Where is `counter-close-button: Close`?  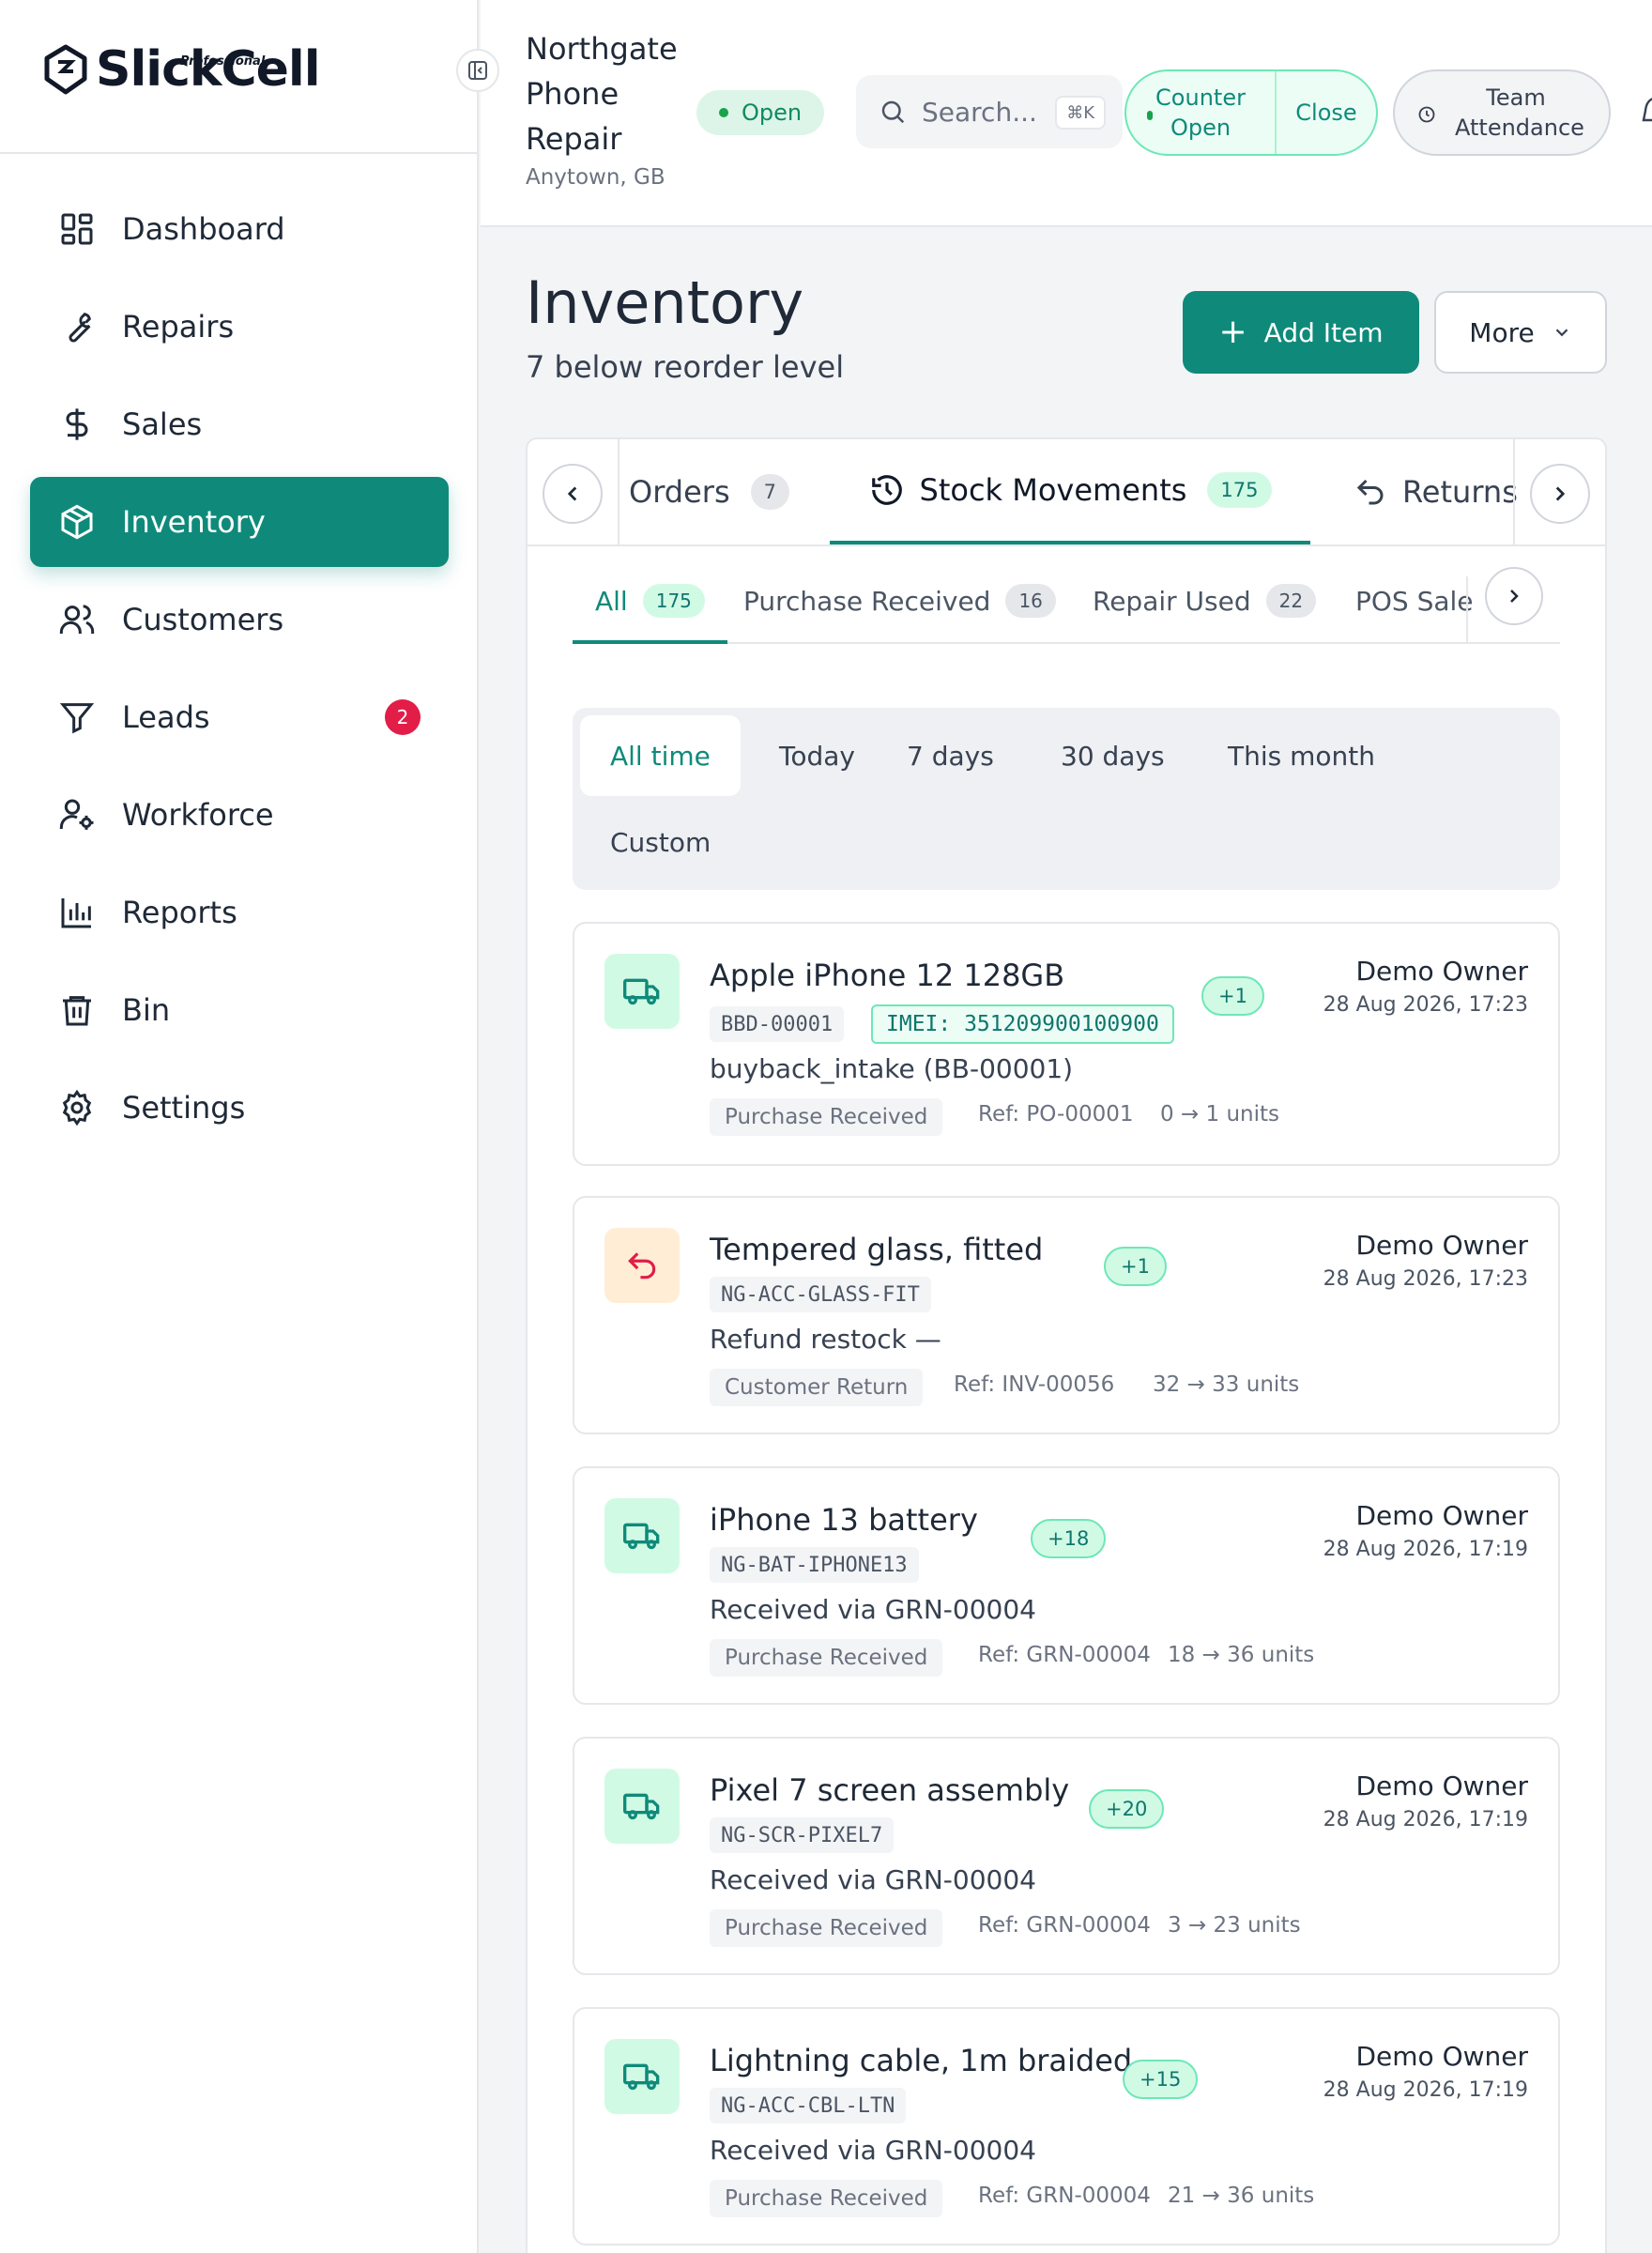
counter-close-button: Close is located at coordinates (1326, 112).